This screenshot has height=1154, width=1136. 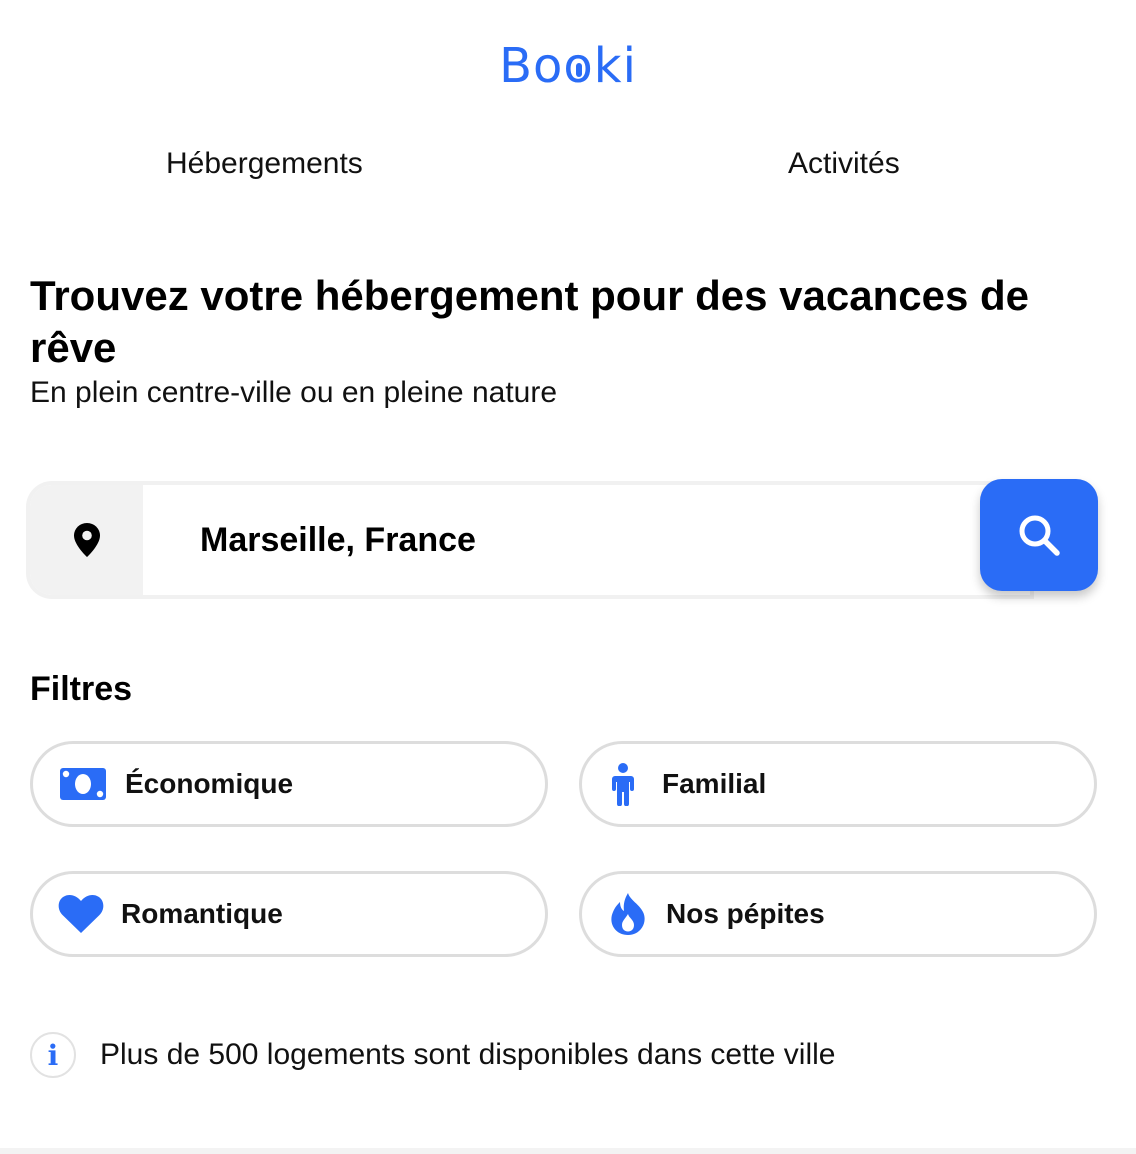 What do you see at coordinates (838, 914) in the screenshot?
I see `filter-nos-pepites: Nos pépites` at bounding box center [838, 914].